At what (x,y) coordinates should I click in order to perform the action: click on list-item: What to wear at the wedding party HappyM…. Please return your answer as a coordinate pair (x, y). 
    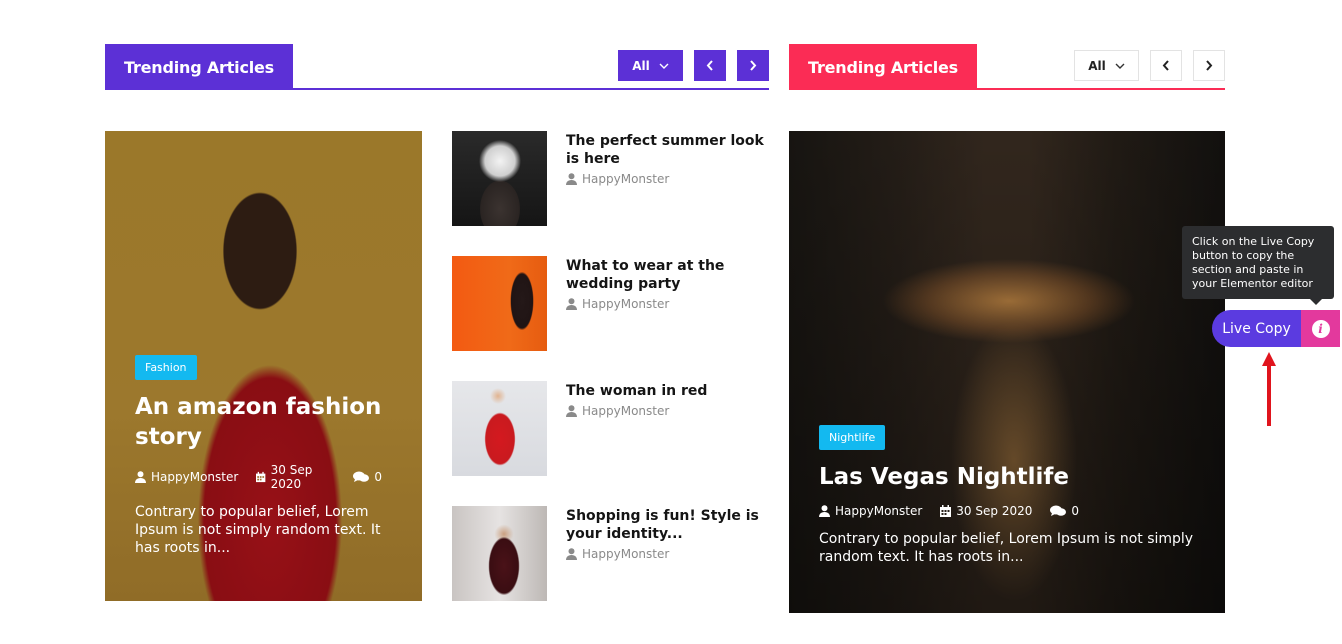
    Looking at the image, I should click on (610, 303).